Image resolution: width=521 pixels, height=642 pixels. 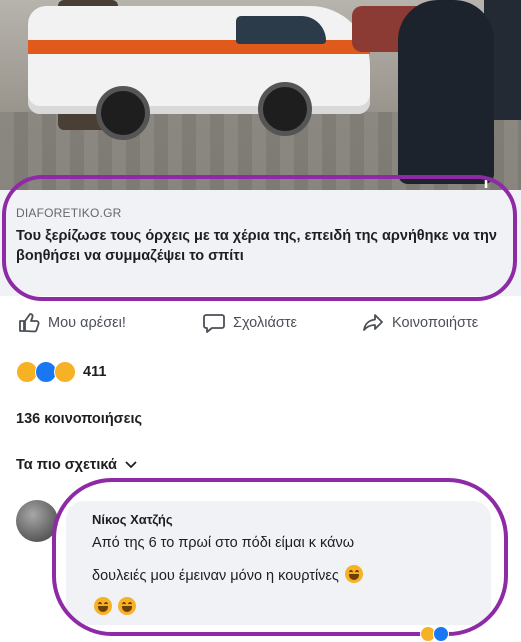 I want to click on ambulance-window, so click(x=281, y=30).